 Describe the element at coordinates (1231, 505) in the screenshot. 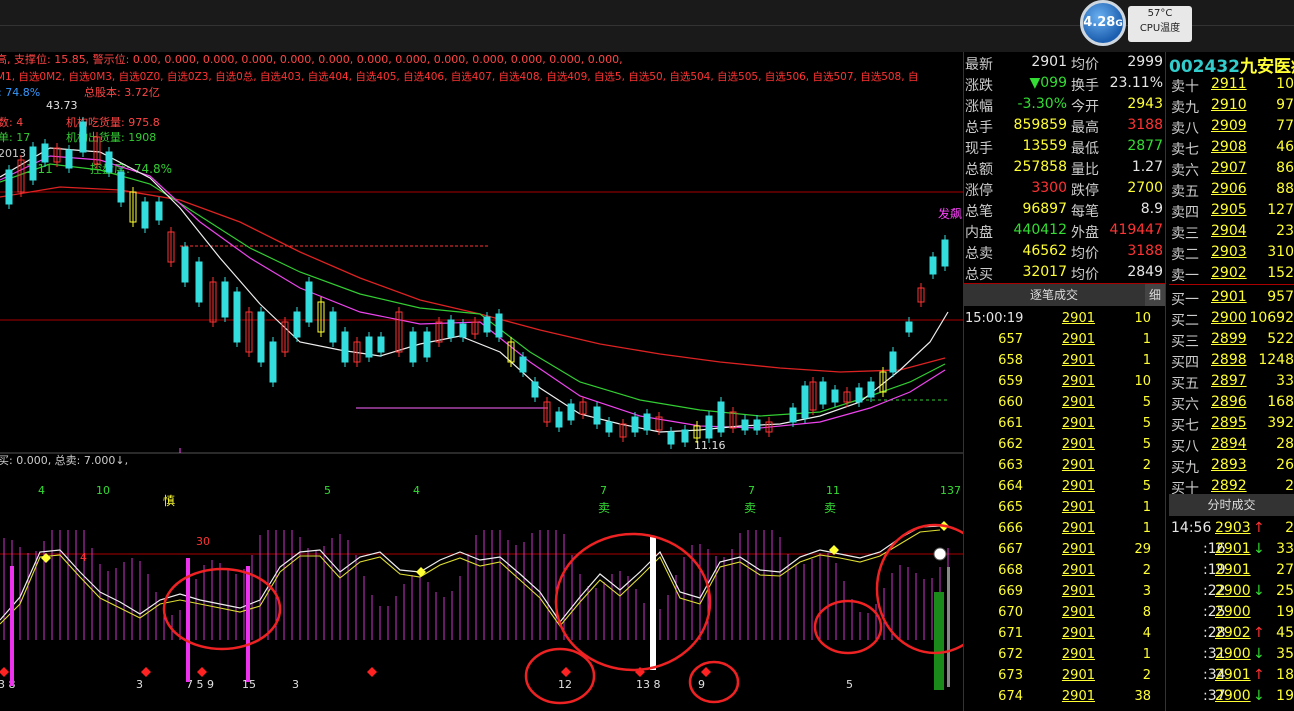

I see `timesales-header: 分时成交` at that location.